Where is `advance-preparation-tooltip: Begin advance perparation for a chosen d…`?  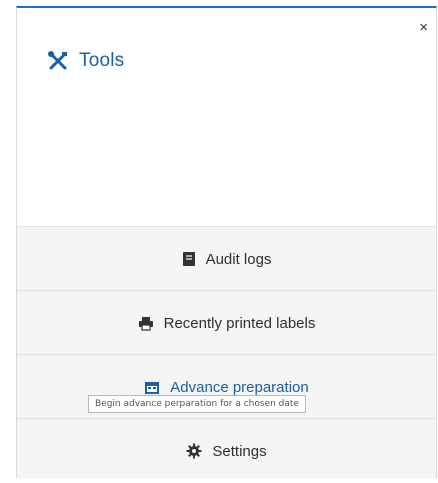
advance-preparation-tooltip: Begin advance perparation for a chosen d… is located at coordinates (197, 404).